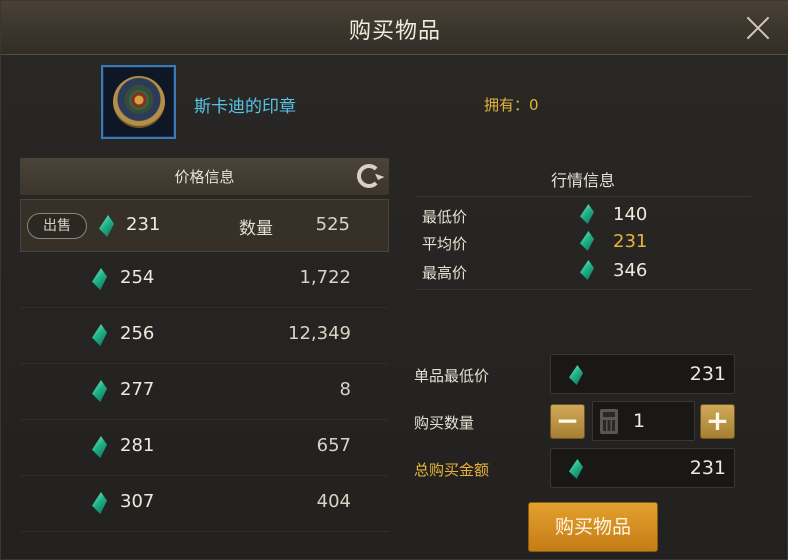 The height and width of the screenshot is (560, 788). What do you see at coordinates (137, 333) in the screenshot?
I see `row-price: 256` at bounding box center [137, 333].